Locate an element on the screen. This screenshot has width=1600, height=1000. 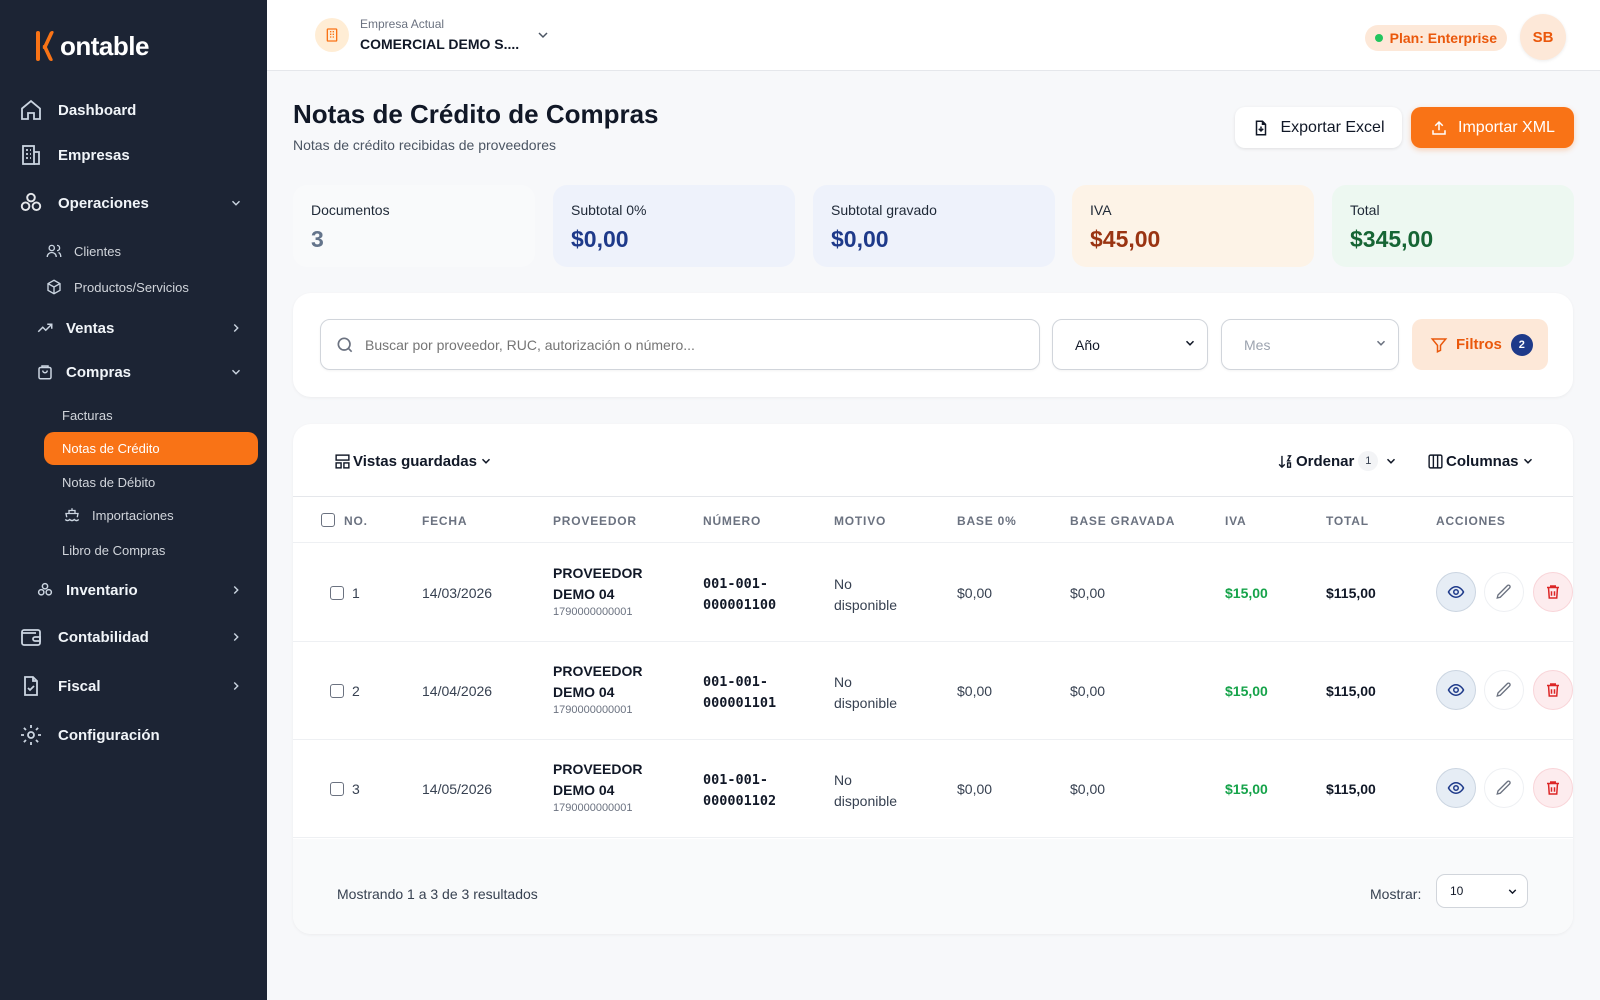
search-box is located at coordinates (680, 344).